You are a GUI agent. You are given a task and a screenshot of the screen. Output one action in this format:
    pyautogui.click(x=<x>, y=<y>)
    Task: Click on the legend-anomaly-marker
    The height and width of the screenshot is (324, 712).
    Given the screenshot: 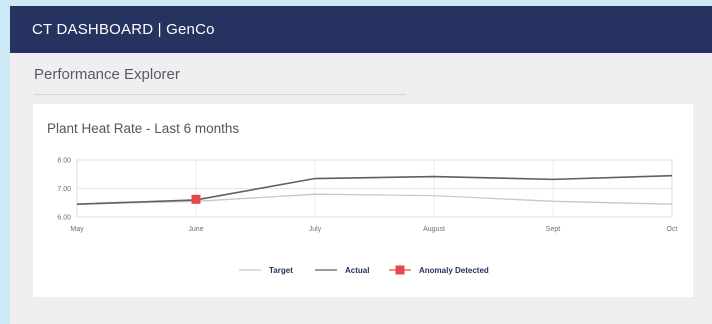 What is the action you would take?
    pyautogui.click(x=400, y=270)
    